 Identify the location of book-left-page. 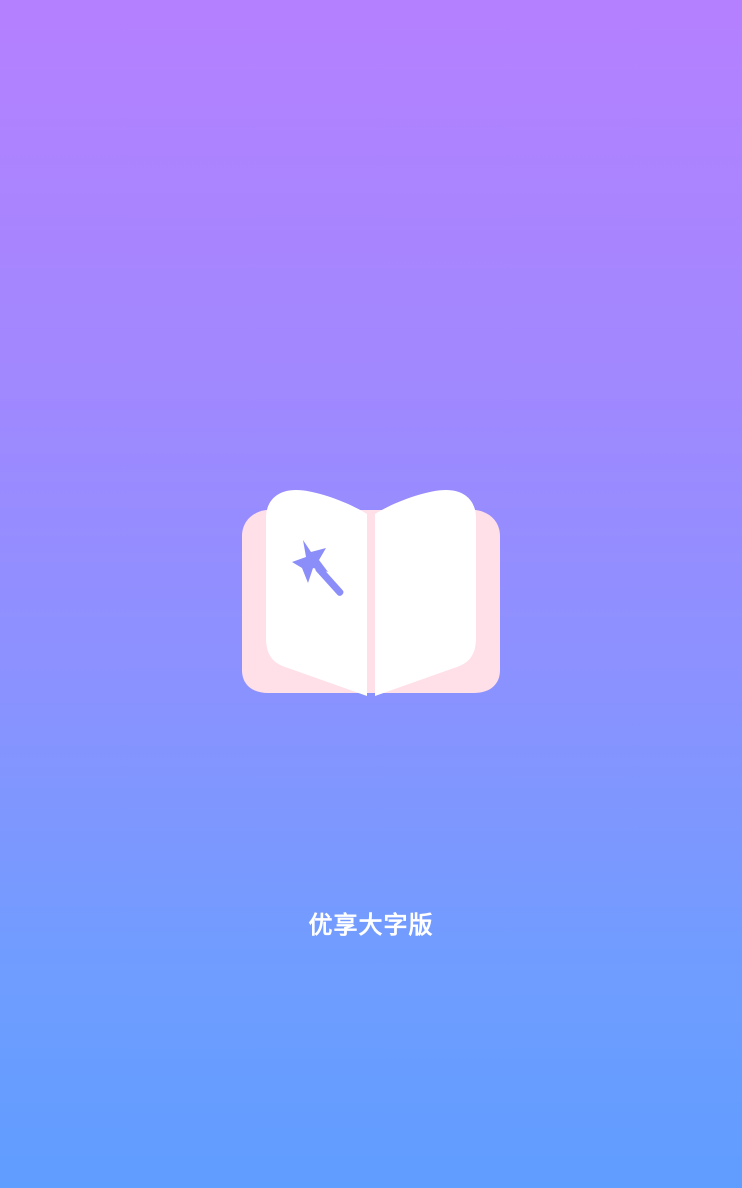
(316, 593).